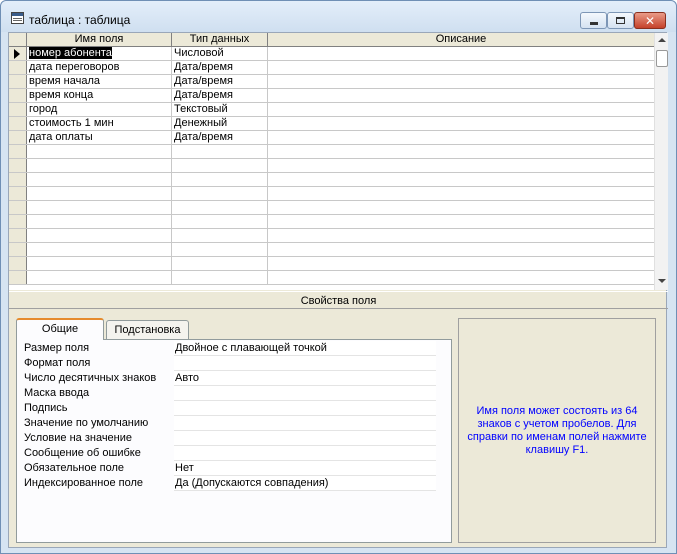 The image size is (677, 554). What do you see at coordinates (99, 109) in the screenshot?
I see `cell-field-name: город` at bounding box center [99, 109].